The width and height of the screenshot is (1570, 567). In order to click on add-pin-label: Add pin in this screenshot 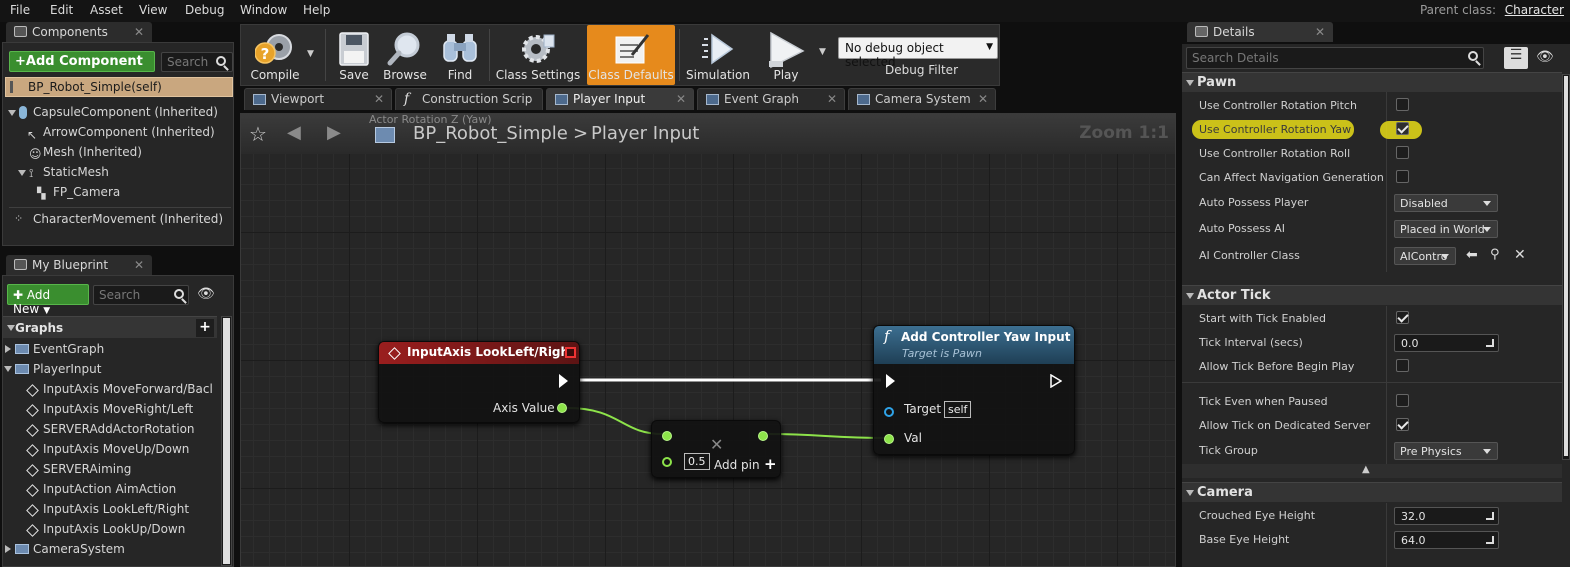, I will do `click(737, 465)`.